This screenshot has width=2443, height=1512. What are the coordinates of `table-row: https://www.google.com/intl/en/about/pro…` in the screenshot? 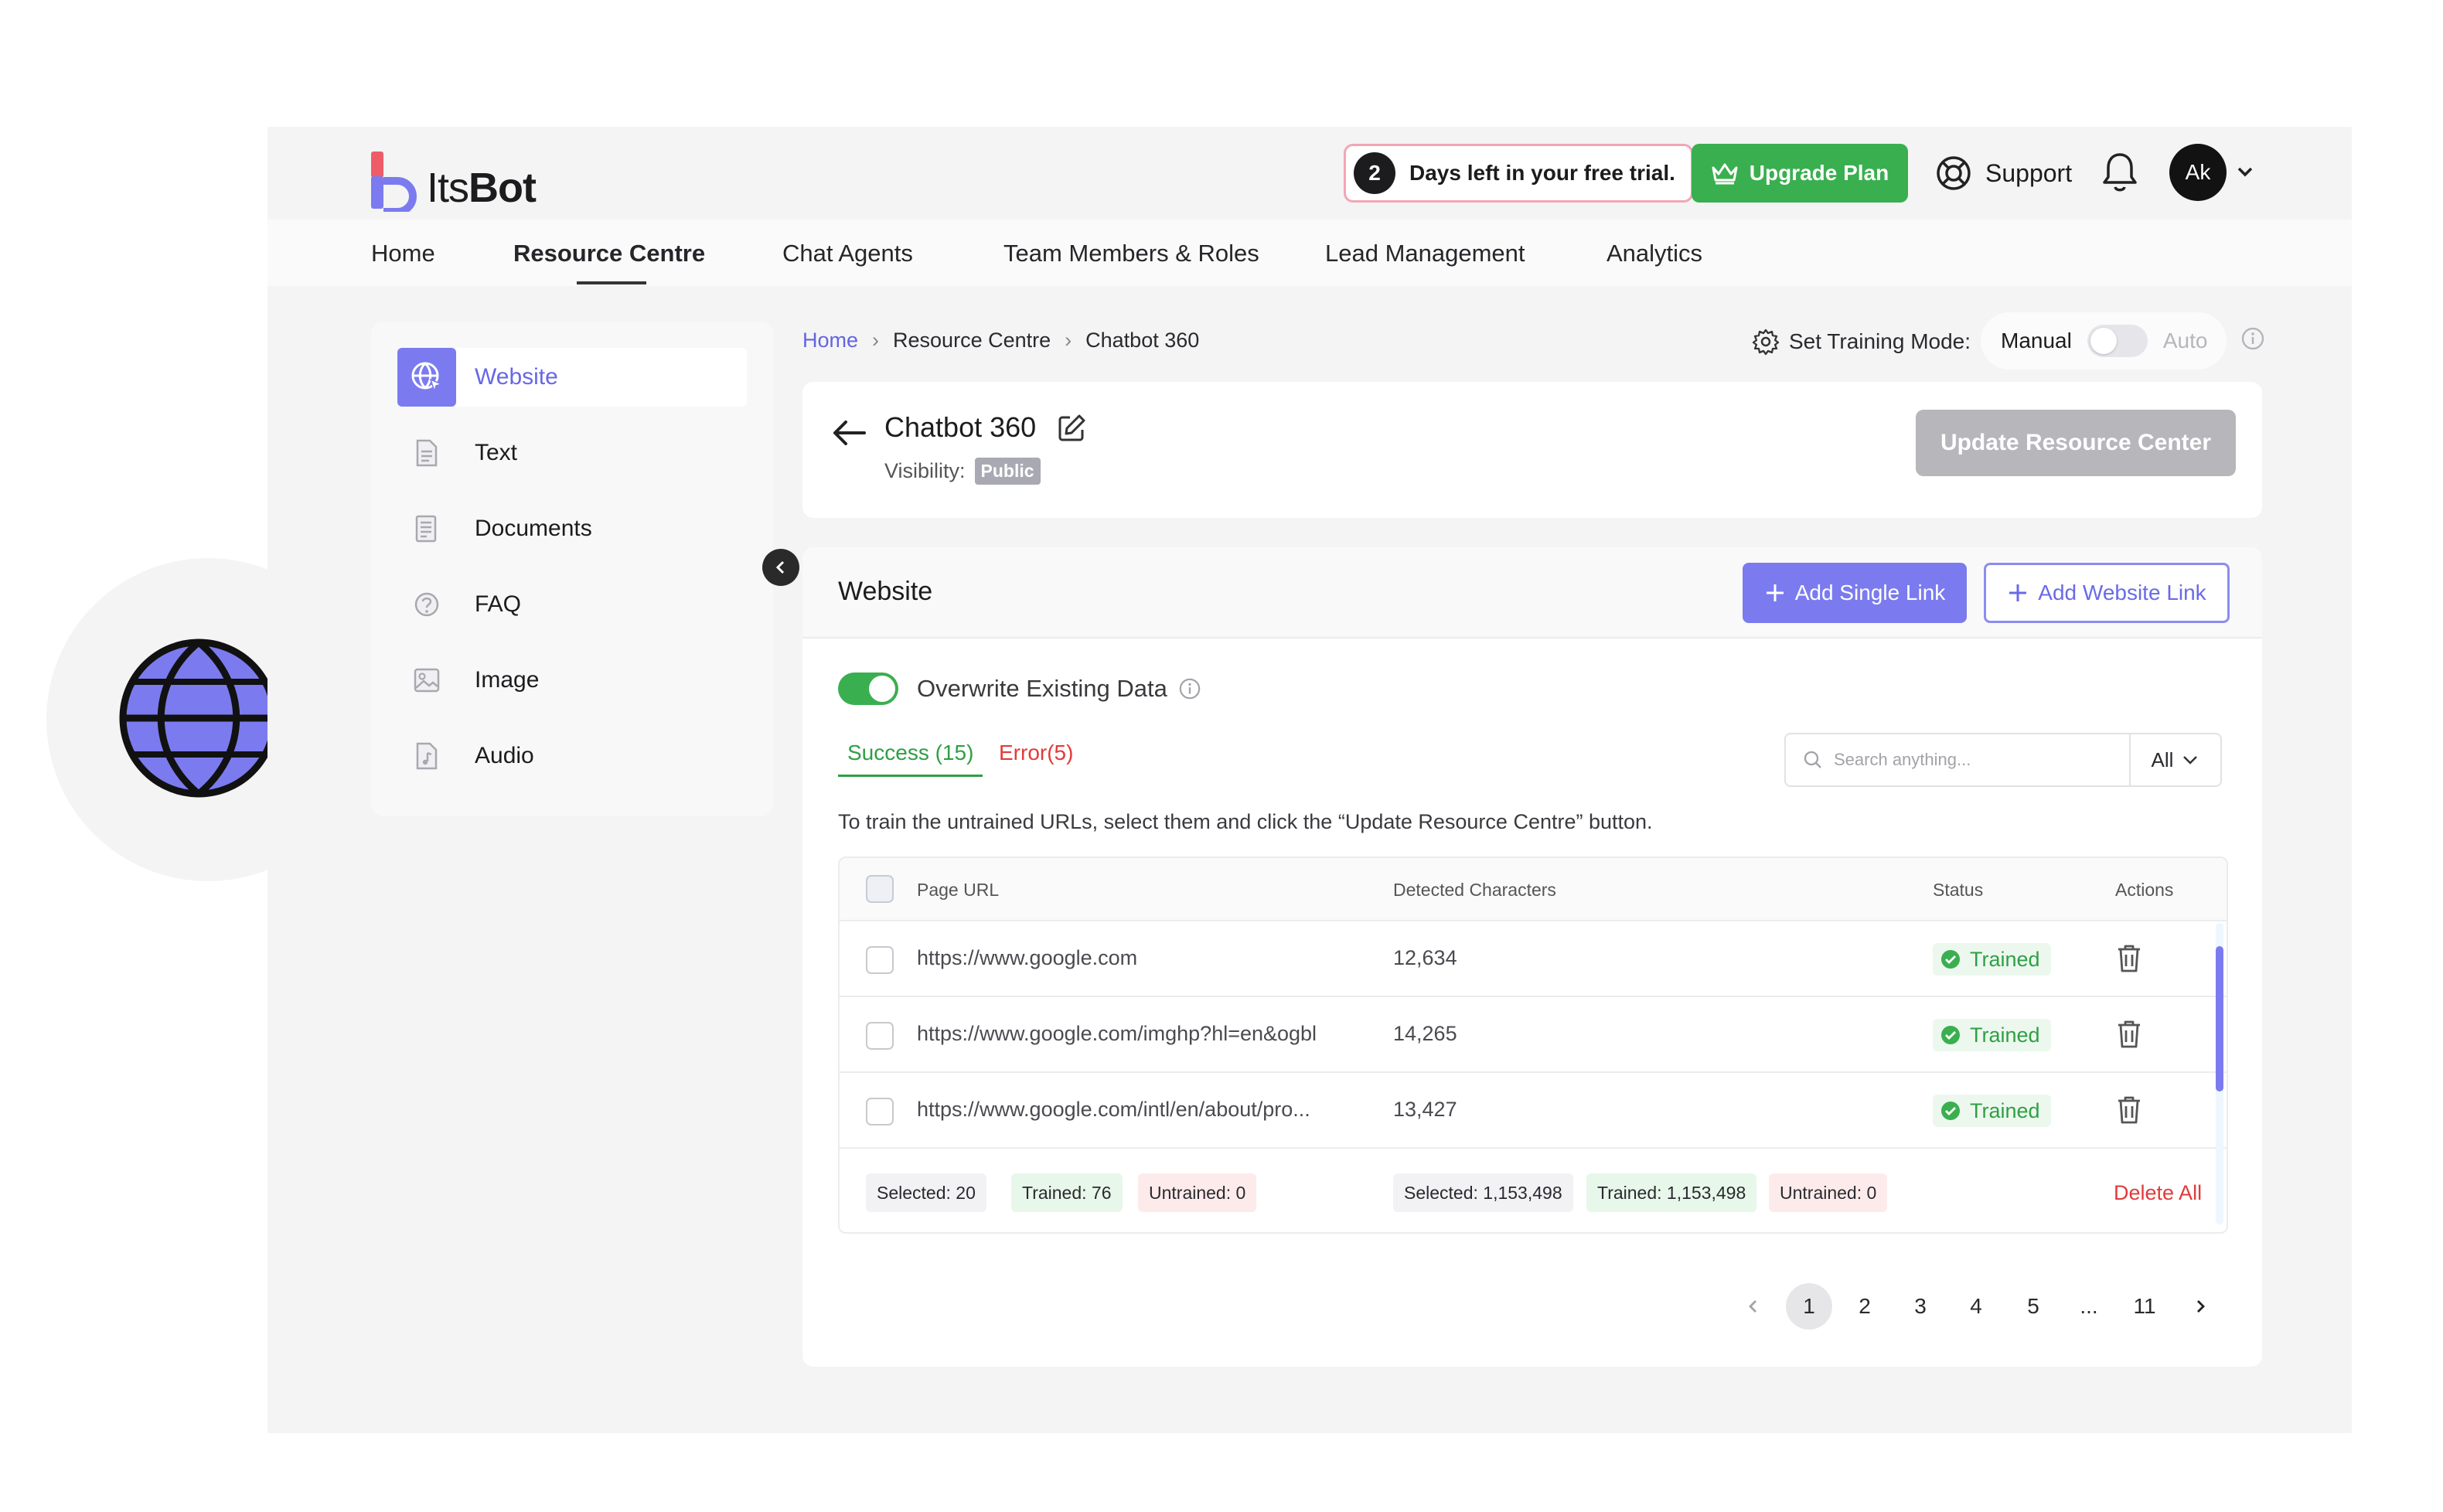 It's located at (1533, 1111).